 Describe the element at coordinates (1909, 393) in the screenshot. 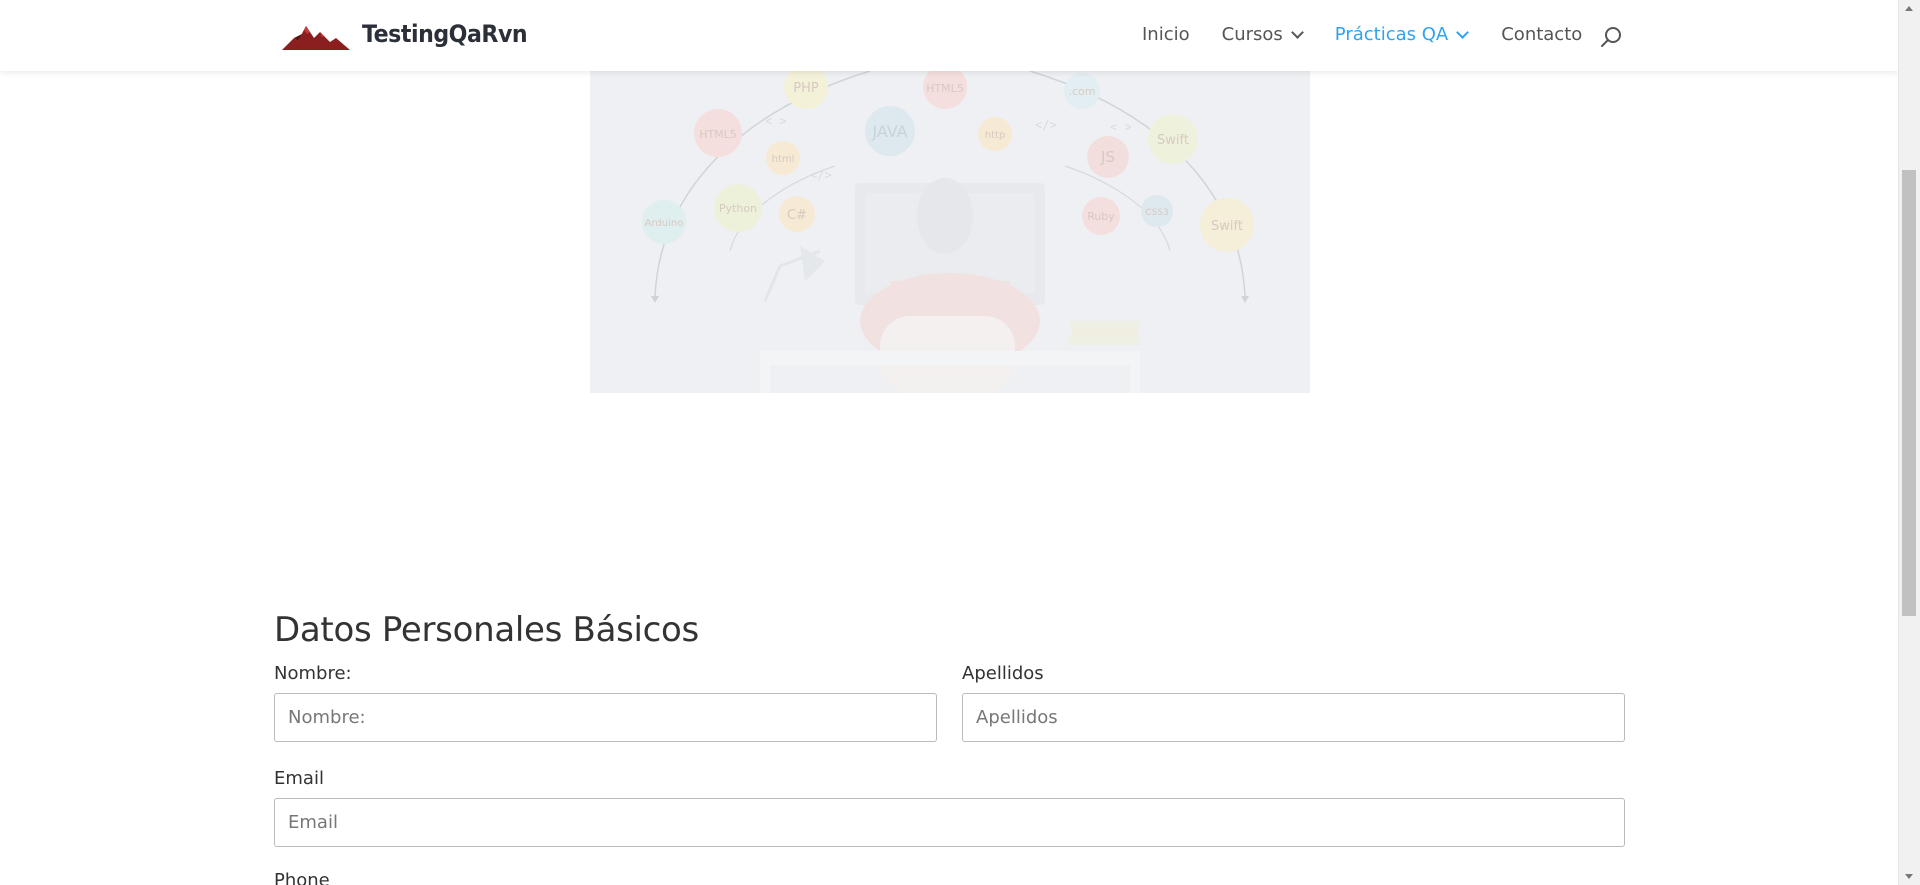

I see `scroll-thumb` at that location.